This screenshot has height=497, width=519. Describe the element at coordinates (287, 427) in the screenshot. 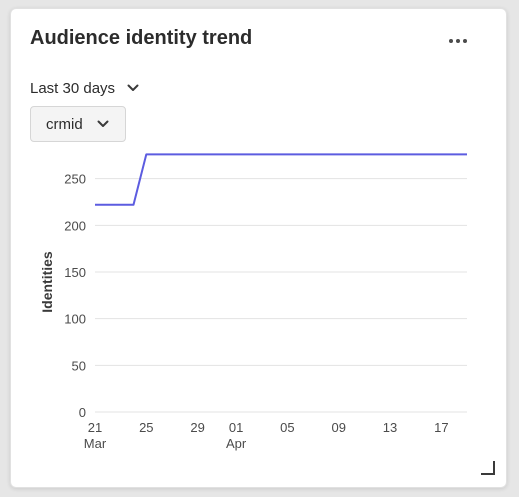

I see `x-tick-label: 05` at that location.